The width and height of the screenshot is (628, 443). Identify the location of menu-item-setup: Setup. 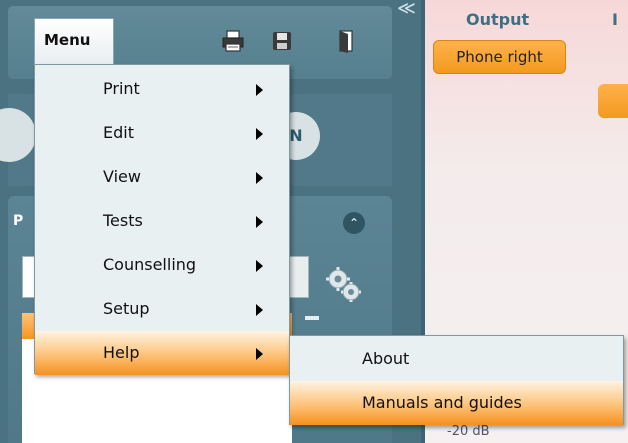
(162, 309).